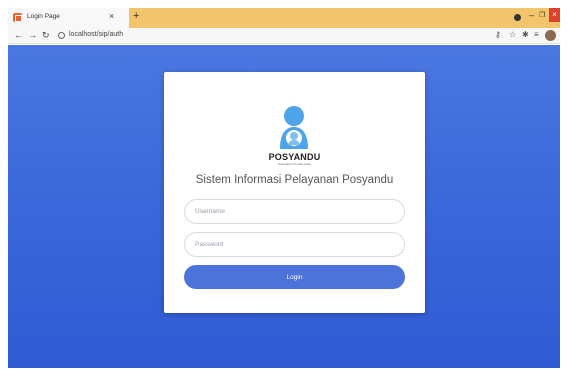 The width and height of the screenshot is (568, 376). Describe the element at coordinates (531, 15) in the screenshot. I see `minimize-button: –` at that location.